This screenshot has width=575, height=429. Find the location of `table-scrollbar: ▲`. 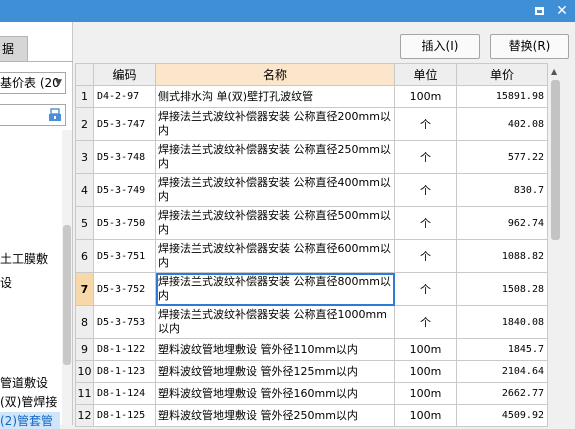

table-scrollbar: ▲ is located at coordinates (555, 244).